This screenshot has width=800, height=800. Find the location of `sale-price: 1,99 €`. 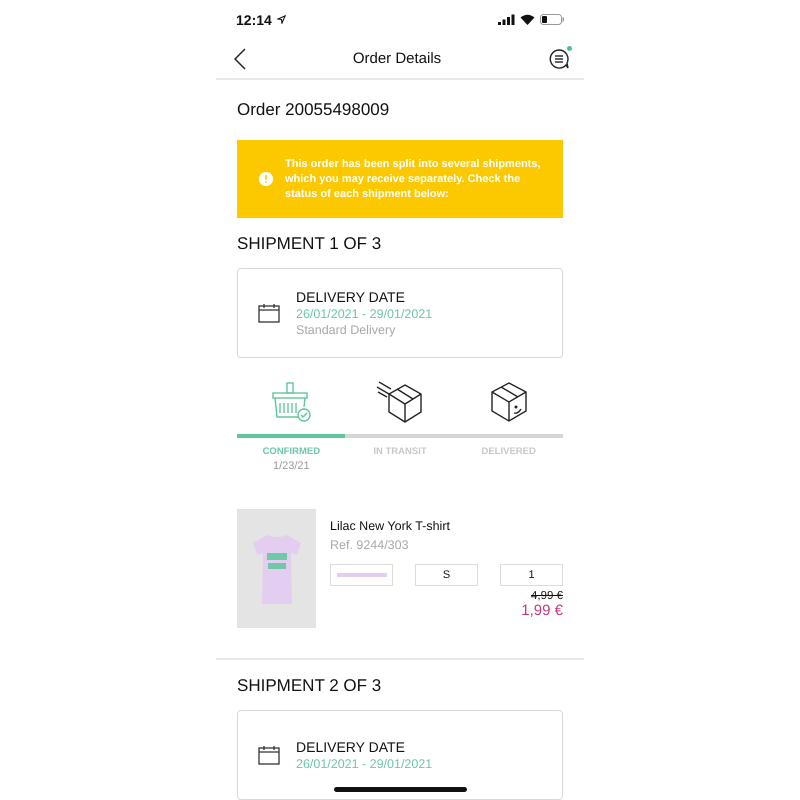

sale-price: 1,99 € is located at coordinates (542, 610).